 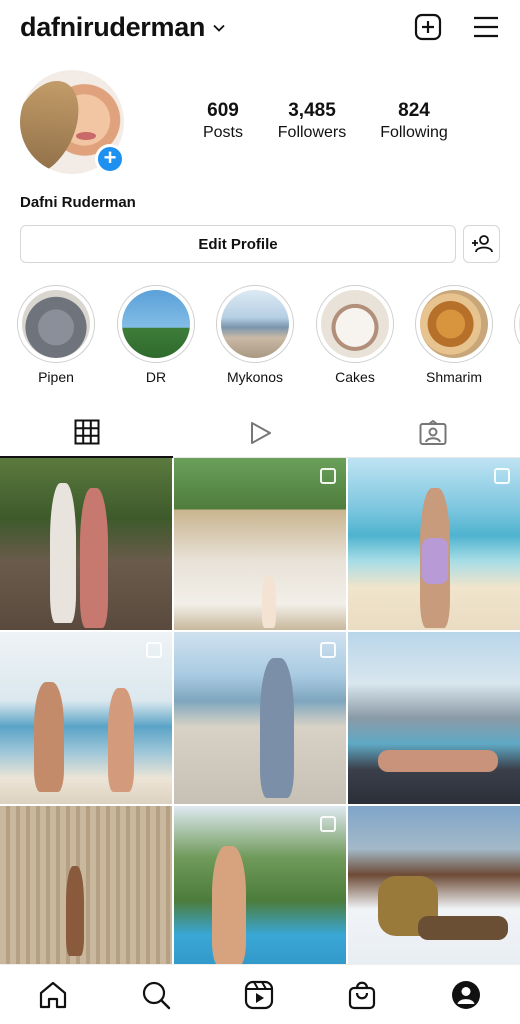 What do you see at coordinates (222, 132) in the screenshot?
I see `posts-label: Posts` at bounding box center [222, 132].